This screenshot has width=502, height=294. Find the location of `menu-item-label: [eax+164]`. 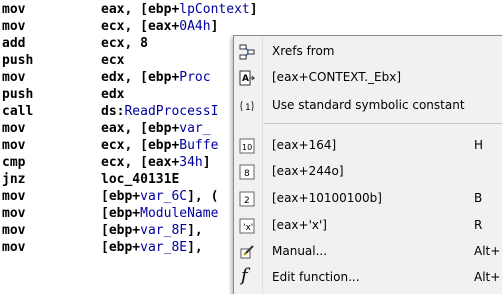

menu-item-label: [eax+164] is located at coordinates (304, 145).